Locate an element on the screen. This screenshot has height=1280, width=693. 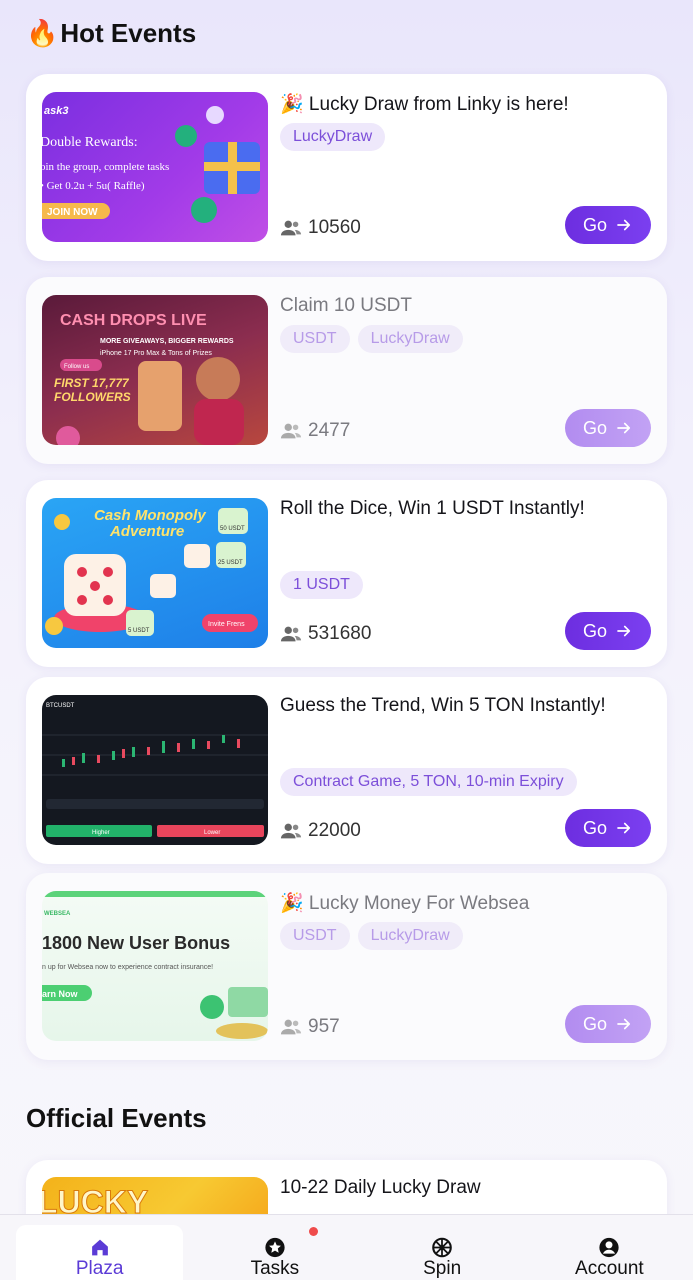
nav-account: Account is located at coordinates (609, 1247).